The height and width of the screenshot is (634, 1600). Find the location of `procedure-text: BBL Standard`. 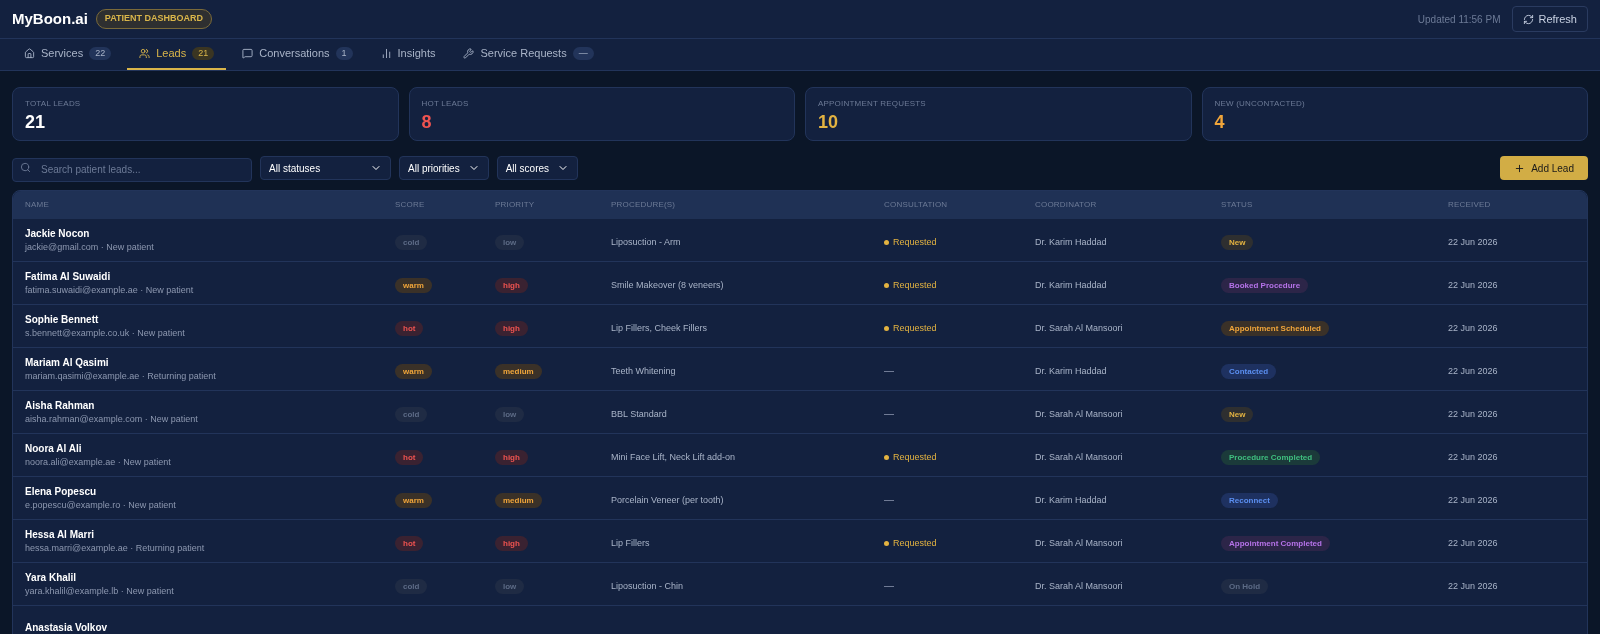

procedure-text: BBL Standard is located at coordinates (639, 414).